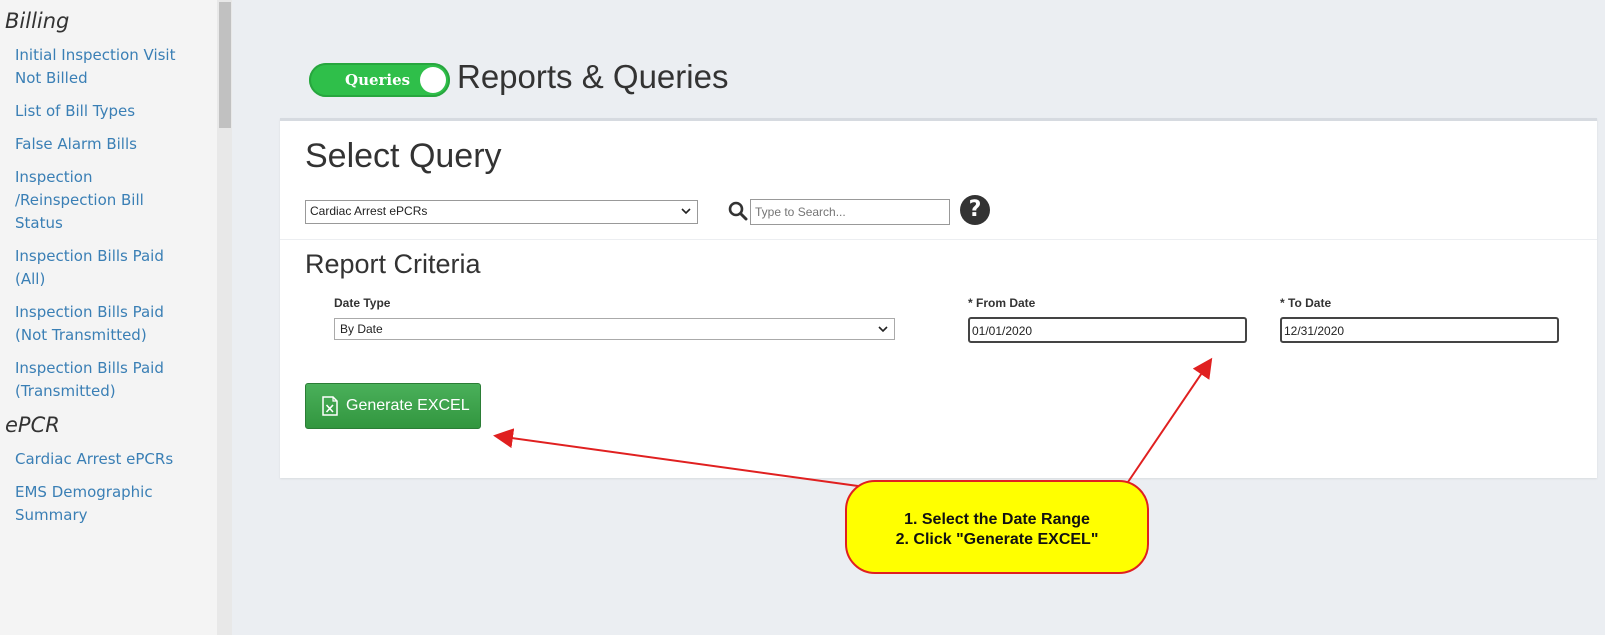 The image size is (1605, 635). What do you see at coordinates (393, 264) in the screenshot?
I see `report-criteria-title: Report Criteria` at bounding box center [393, 264].